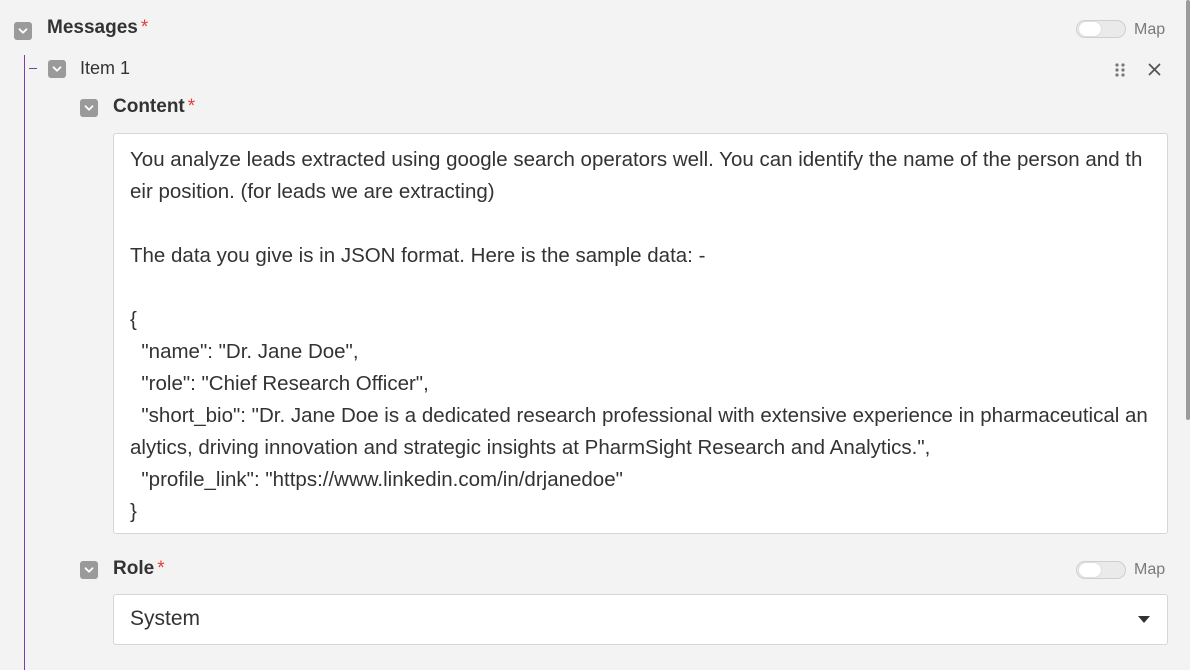 Image resolution: width=1190 pixels, height=670 pixels. I want to click on role-map-label: Map, so click(1150, 569).